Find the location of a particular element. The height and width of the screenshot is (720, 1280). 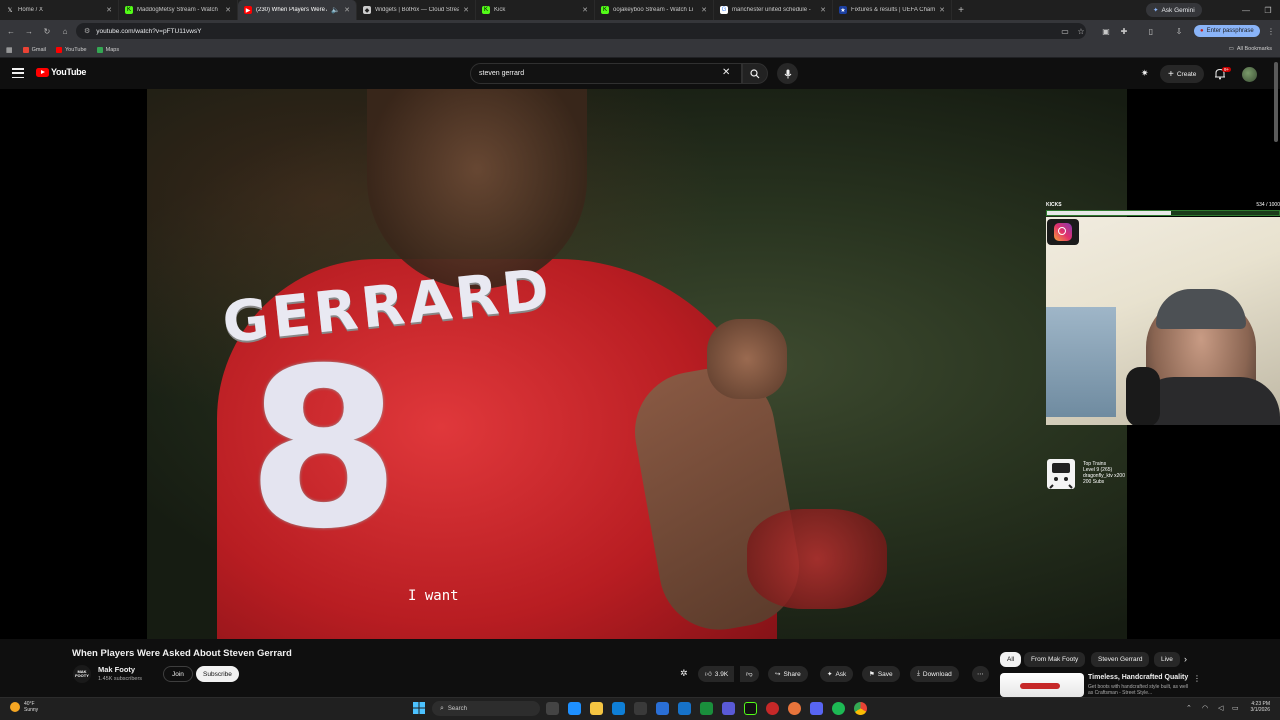

chip-steven-gerrard: Steven Gerrard is located at coordinates (1120, 659).